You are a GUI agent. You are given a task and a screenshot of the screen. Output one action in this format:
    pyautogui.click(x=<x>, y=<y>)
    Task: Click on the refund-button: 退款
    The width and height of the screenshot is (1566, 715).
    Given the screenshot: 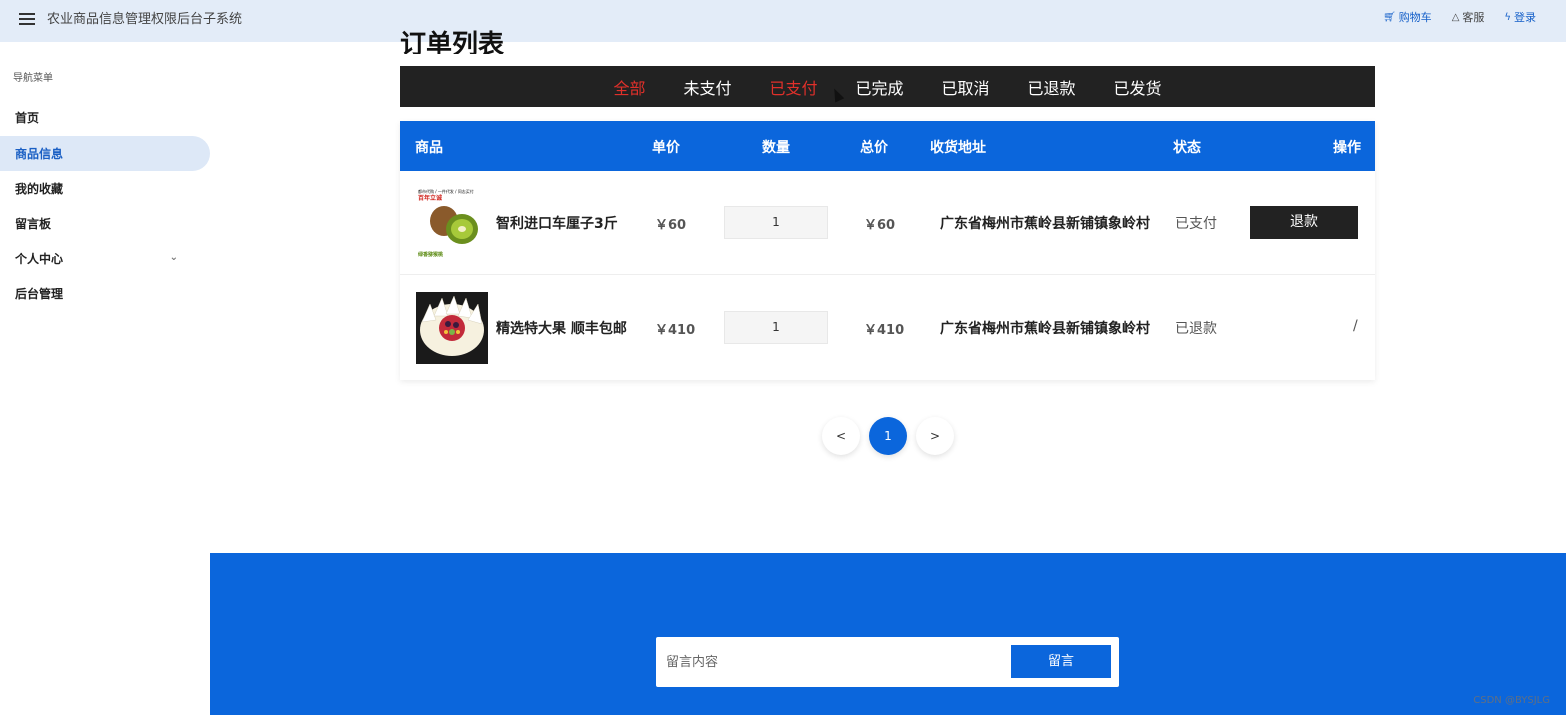 What is the action you would take?
    pyautogui.click(x=1304, y=222)
    